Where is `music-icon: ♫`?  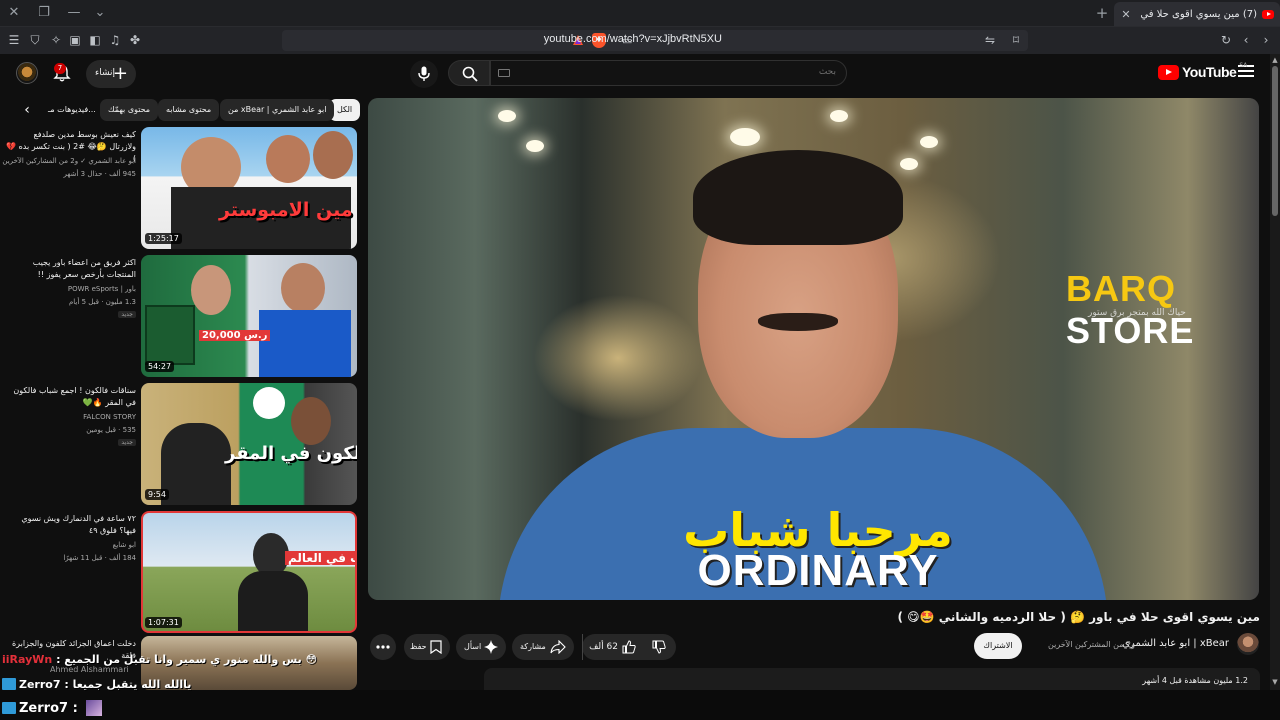 music-icon: ♫ is located at coordinates (115, 40).